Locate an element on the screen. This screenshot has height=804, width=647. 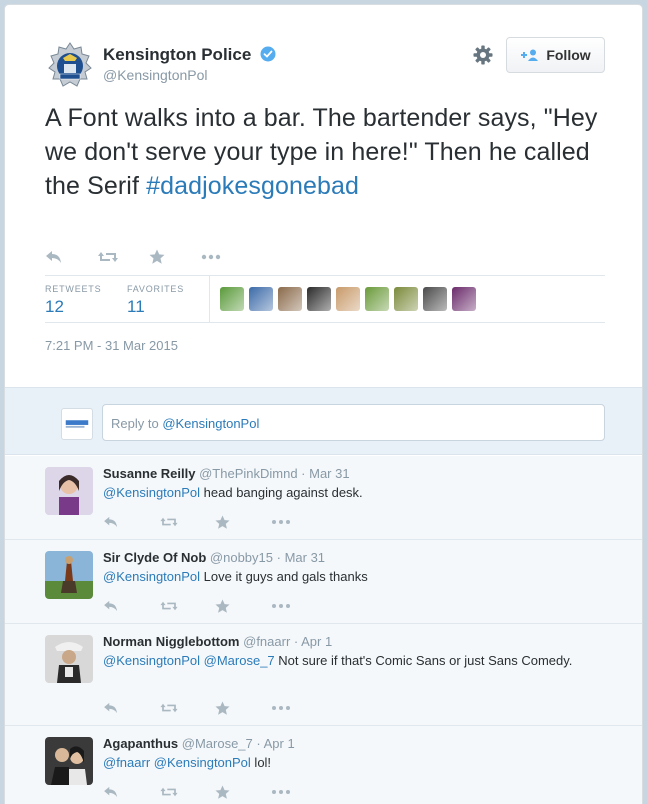
reply-body: head banging against desk. is located at coordinates (281, 492).